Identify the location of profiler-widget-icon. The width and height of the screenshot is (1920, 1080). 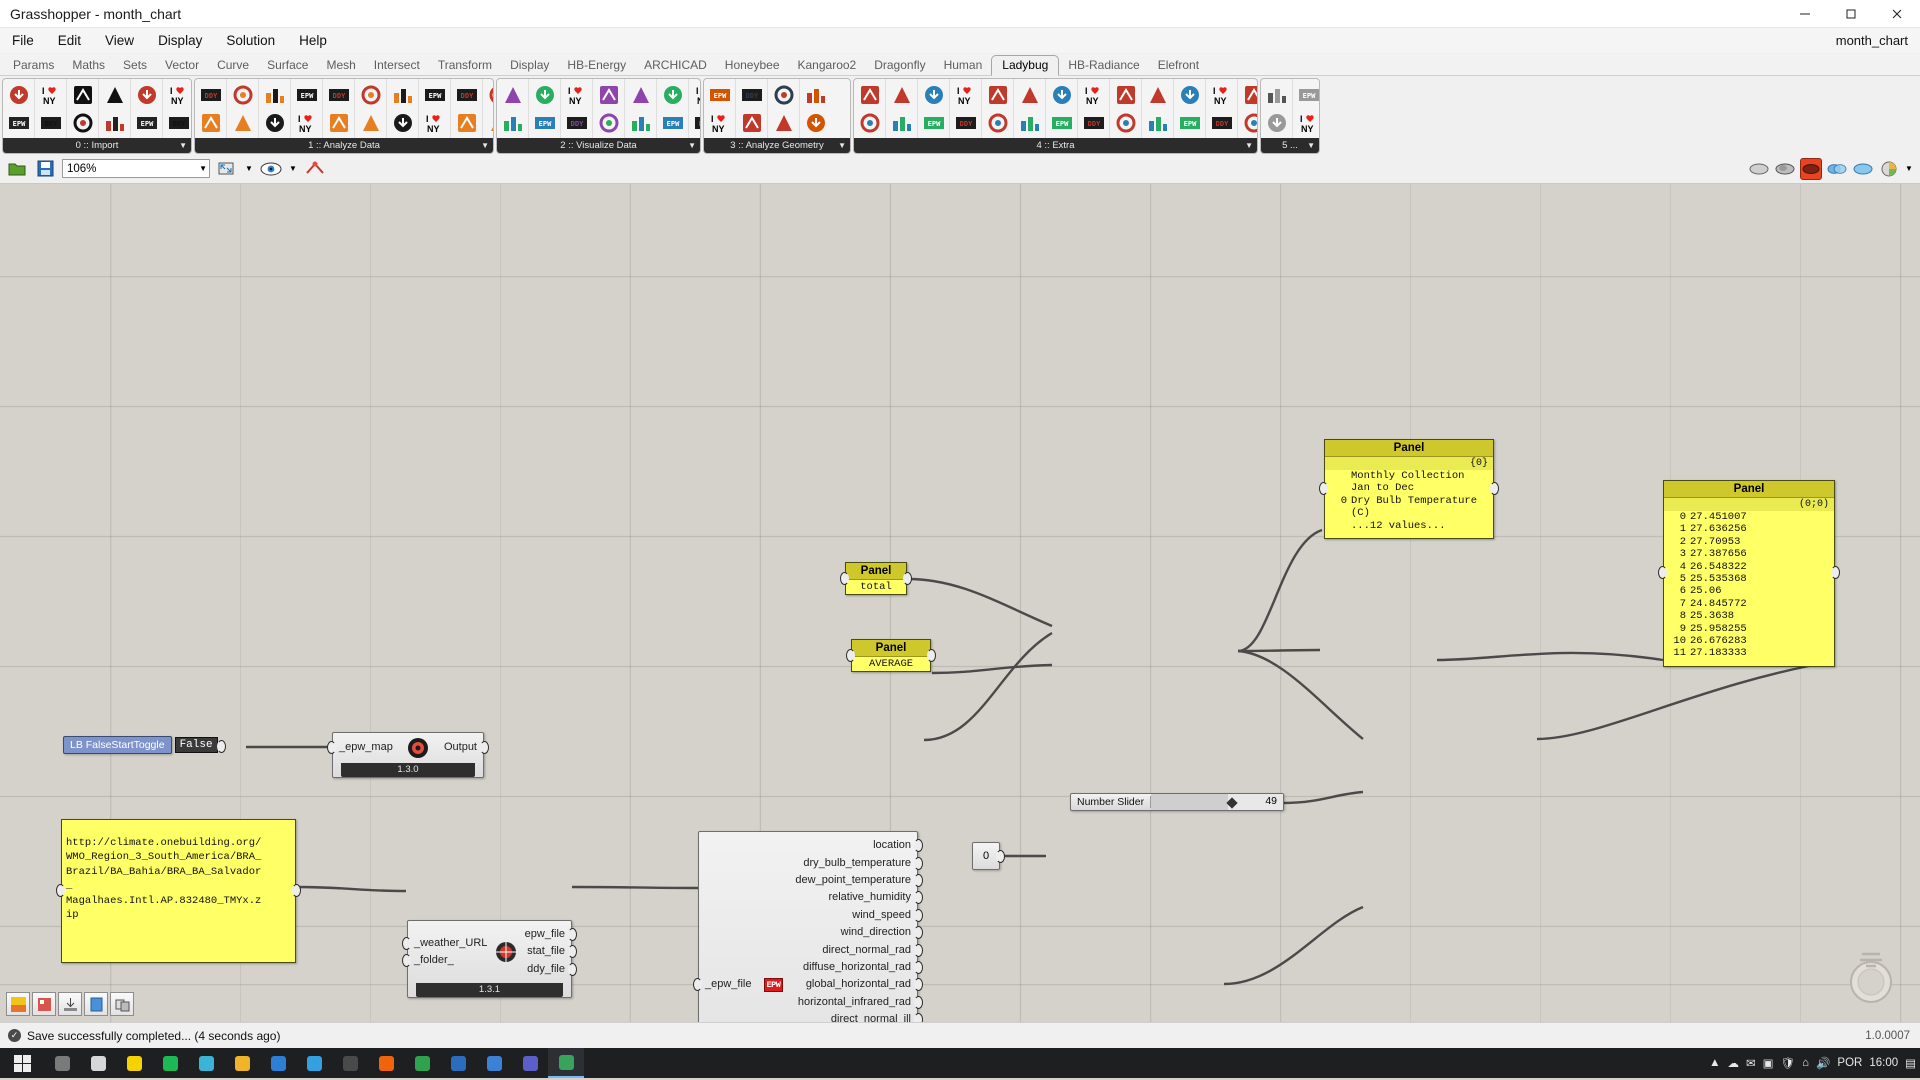
(44, 1004).